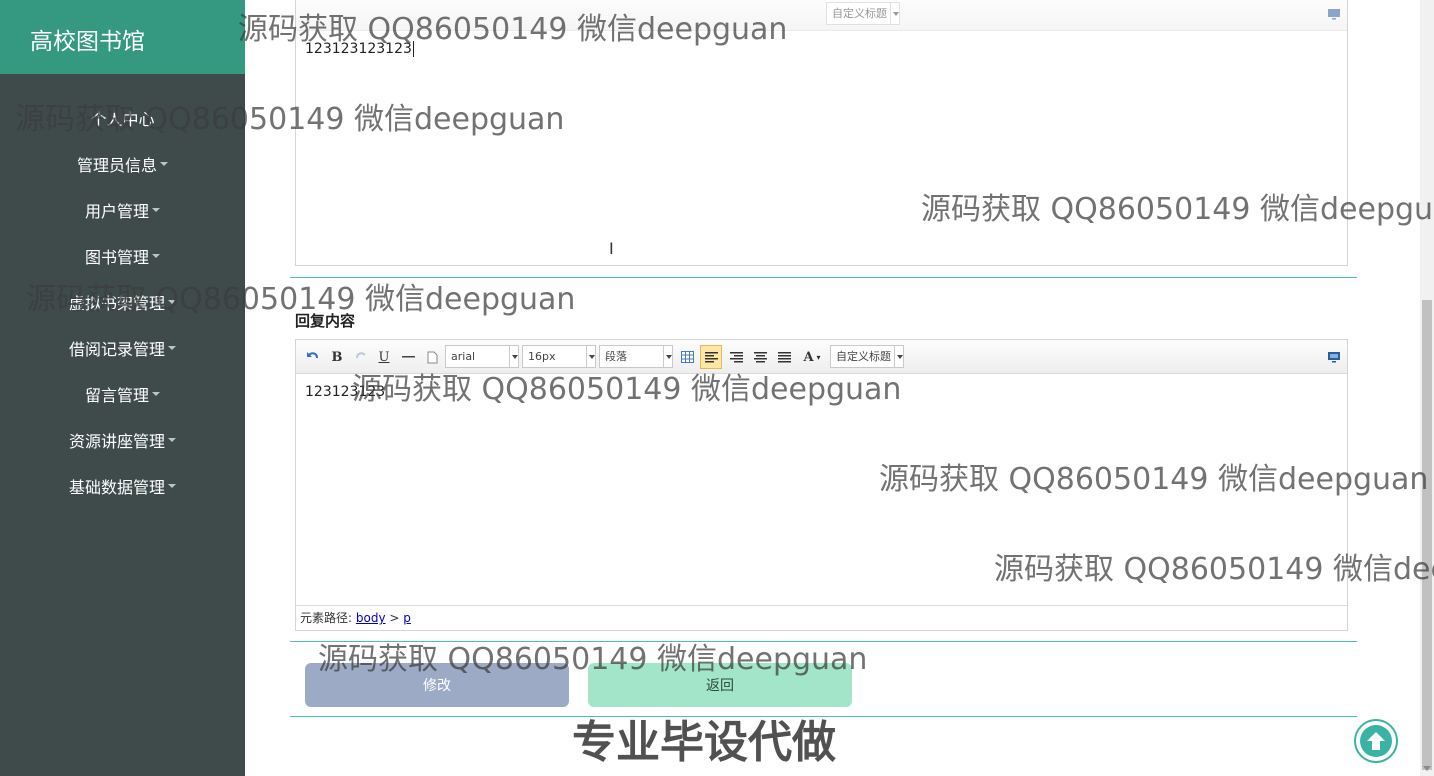  Describe the element at coordinates (326, 618) in the screenshot. I see `element-path-label: 元素路径:` at that location.